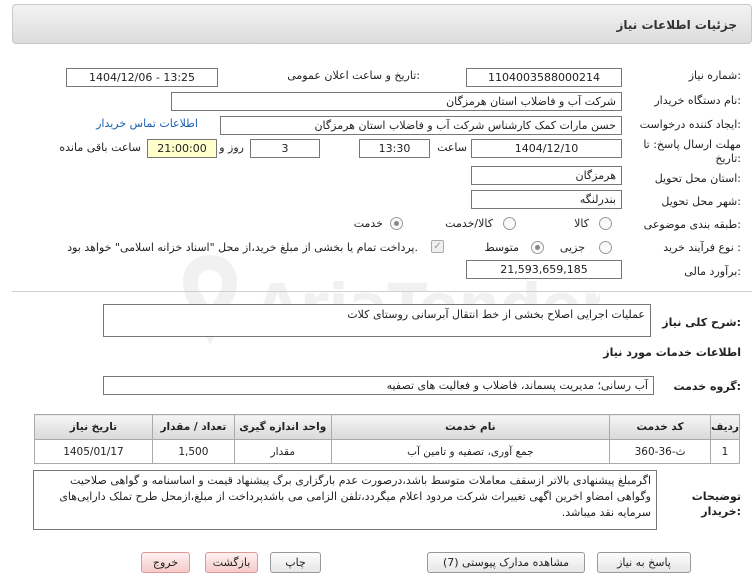 Image resolution: width=755 pixels, height=588 pixels. I want to click on creator-label: ایجاد کننده درخواست:, so click(690, 124).